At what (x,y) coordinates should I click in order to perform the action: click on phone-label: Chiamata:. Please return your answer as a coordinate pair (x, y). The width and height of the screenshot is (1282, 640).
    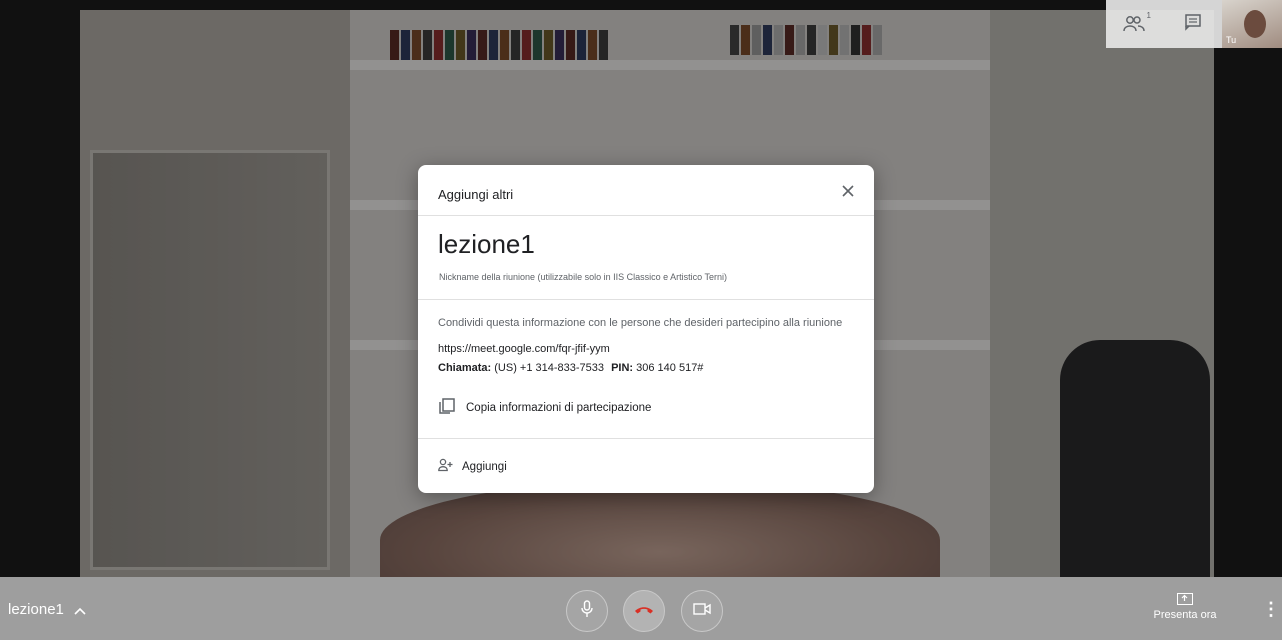
    Looking at the image, I should click on (465, 368).